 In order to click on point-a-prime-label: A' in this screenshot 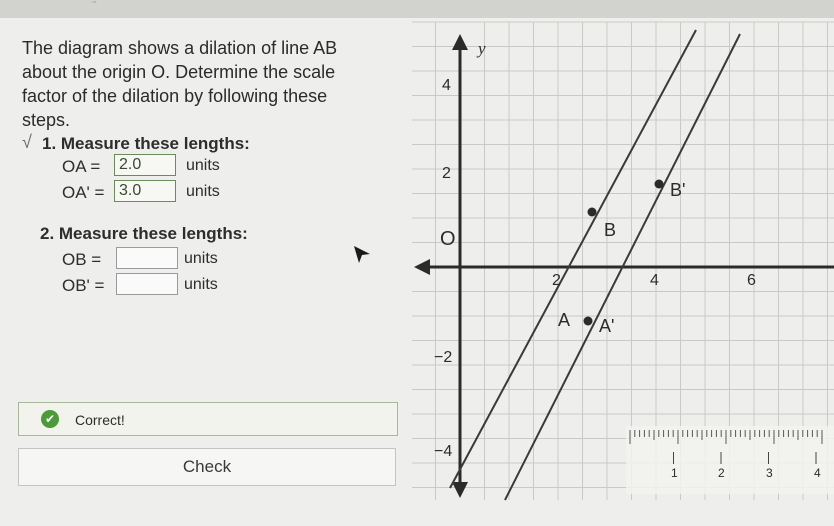, I will do `click(606, 326)`.